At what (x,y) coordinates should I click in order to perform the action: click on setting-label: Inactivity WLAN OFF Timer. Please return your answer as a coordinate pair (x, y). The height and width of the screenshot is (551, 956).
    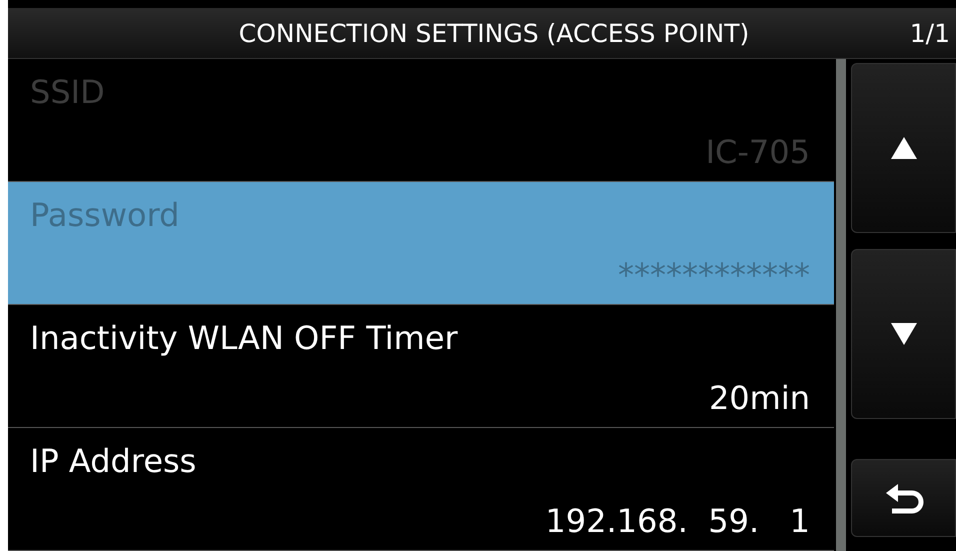
    Looking at the image, I should click on (244, 338).